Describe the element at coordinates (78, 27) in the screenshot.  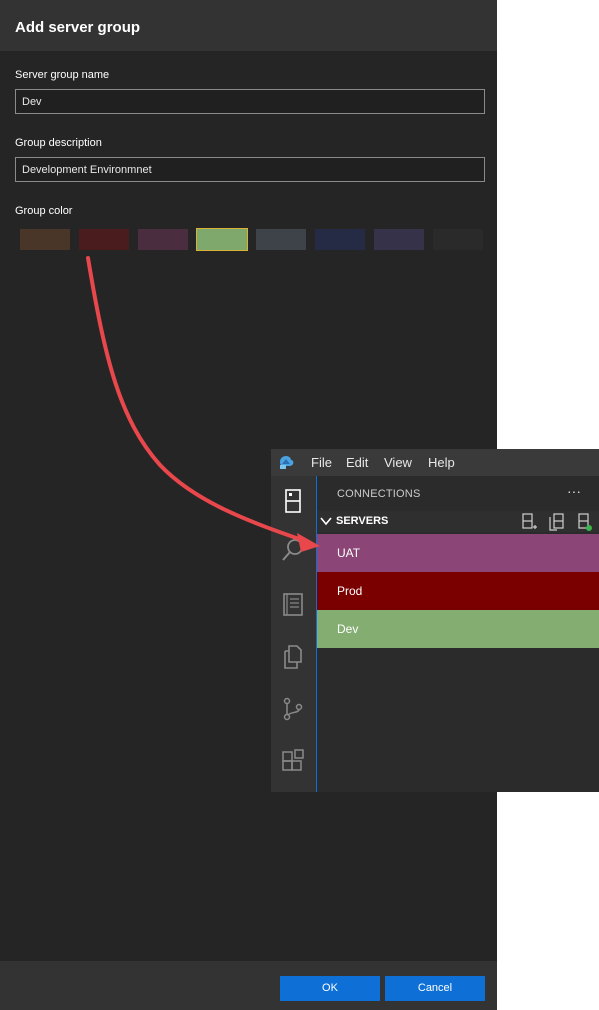
I see `dialog-title: Add server group` at that location.